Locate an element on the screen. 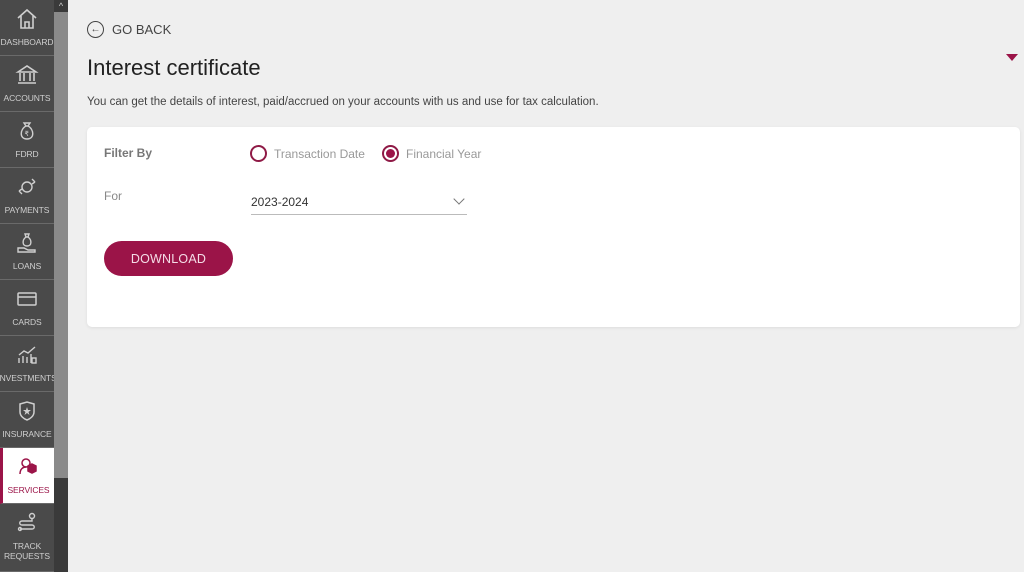  radio-unchecked-icon is located at coordinates (258, 153).